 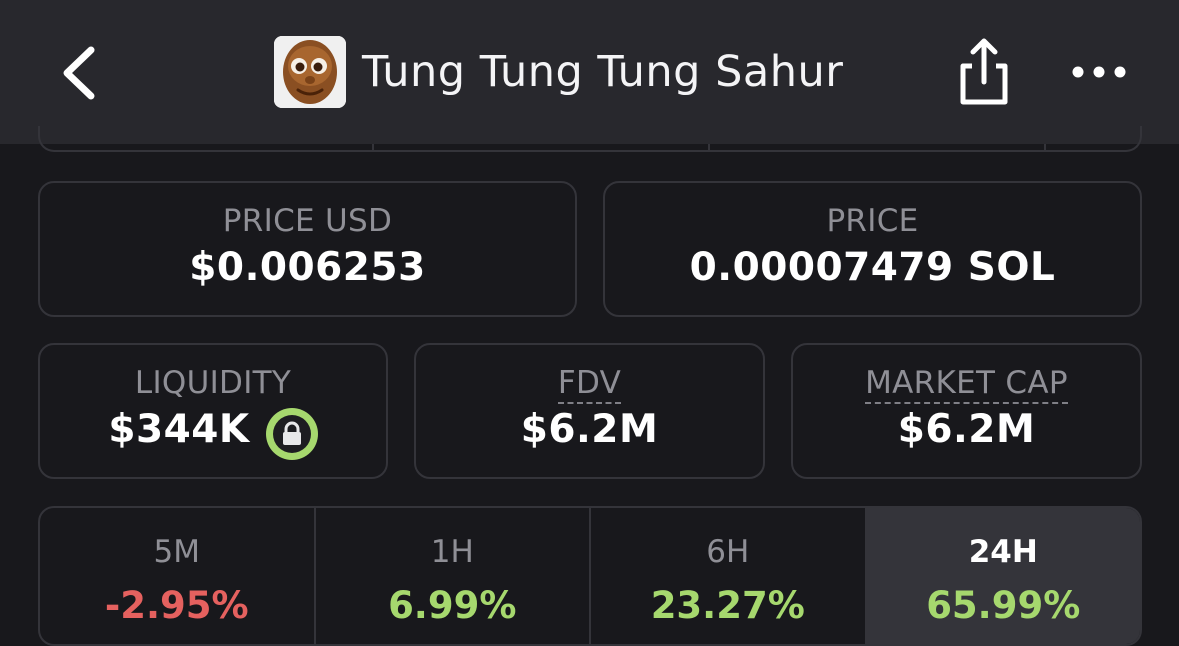 I want to click on change-tab-24h: 24H 65.99%, so click(x=1003, y=576).